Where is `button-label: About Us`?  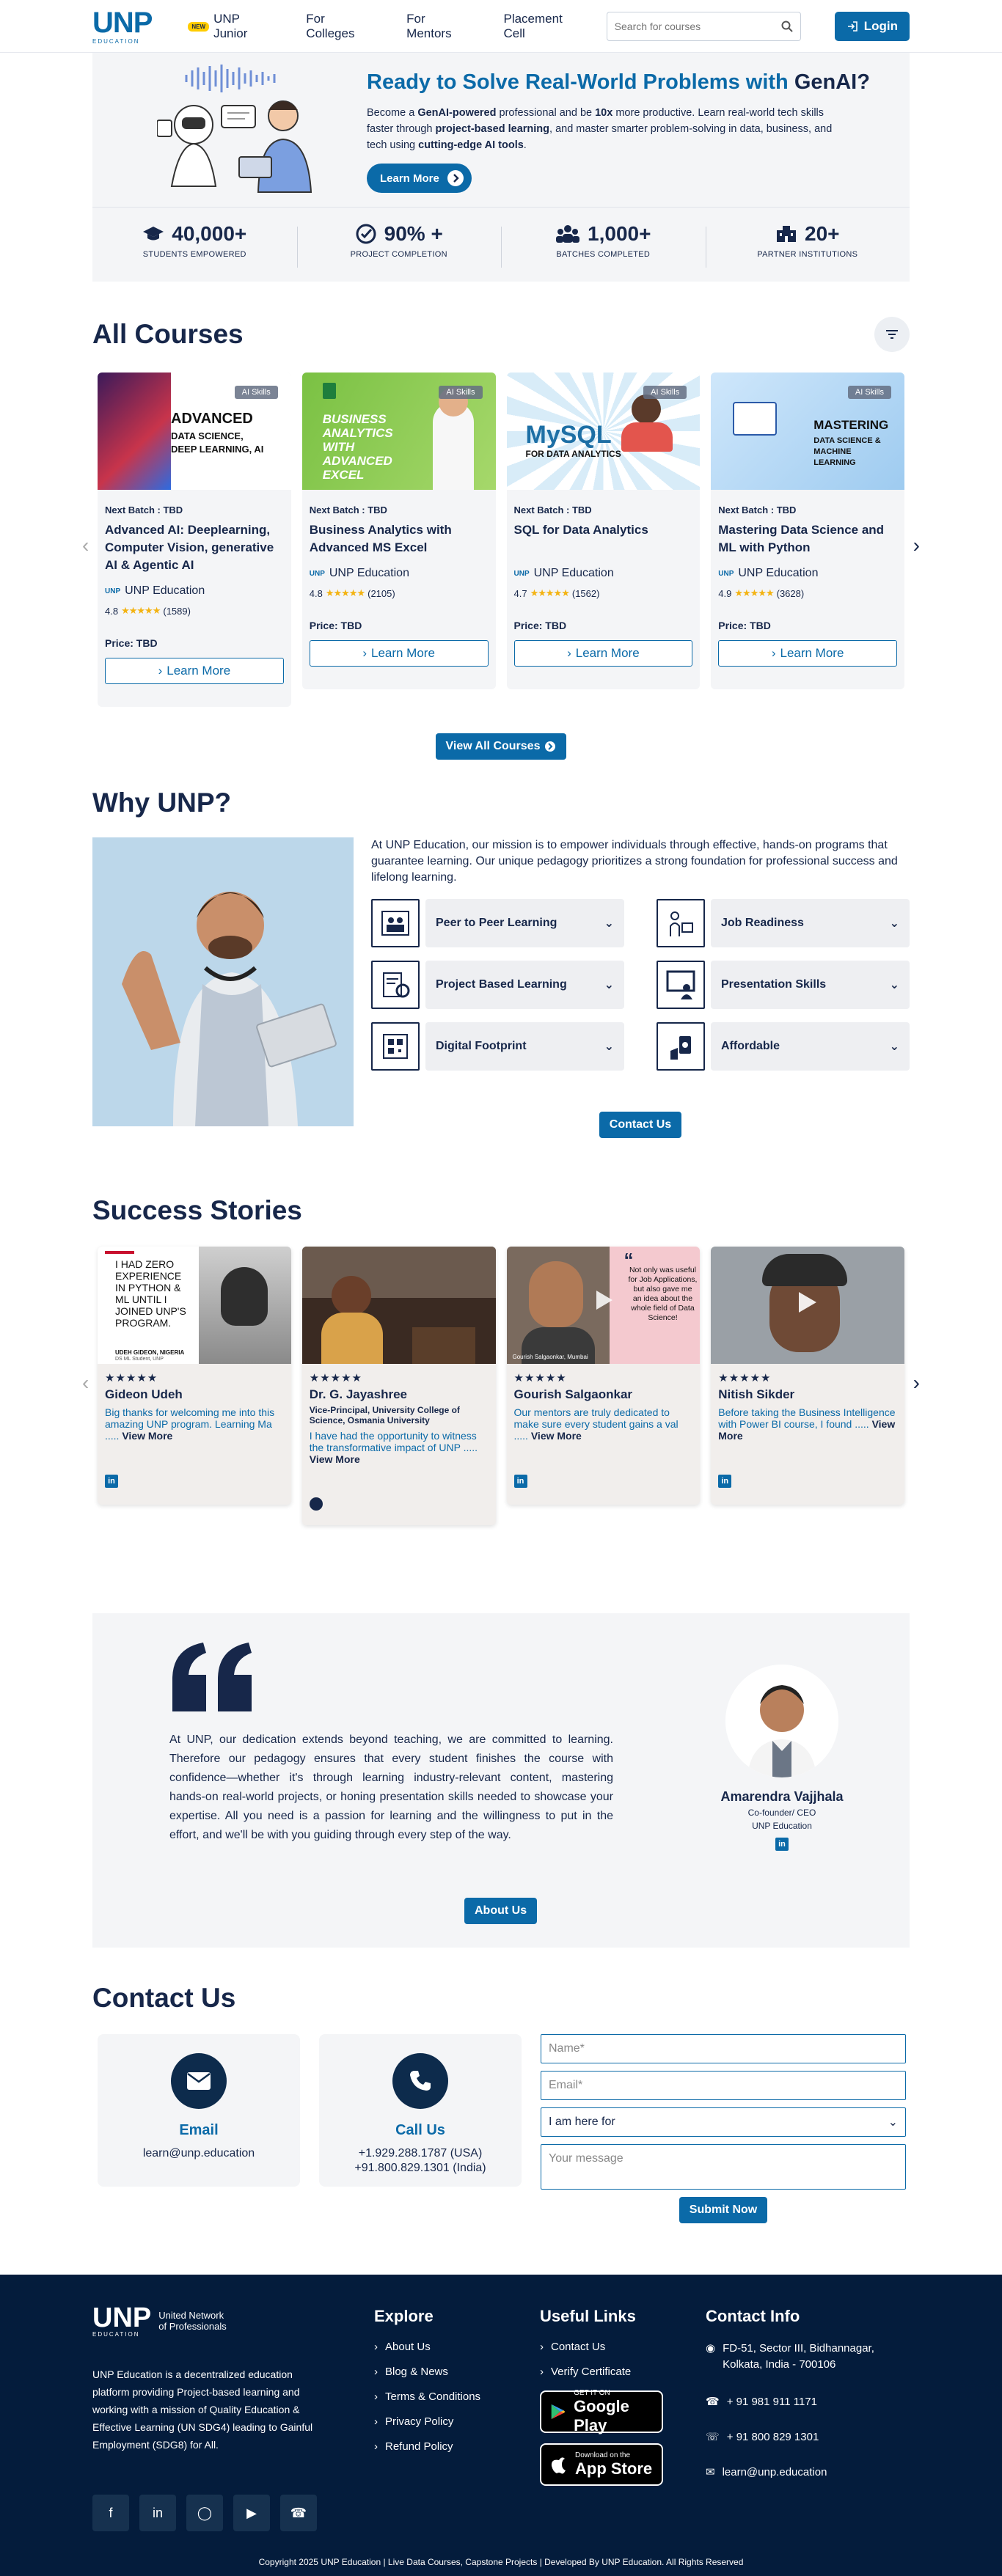 button-label: About Us is located at coordinates (501, 1911).